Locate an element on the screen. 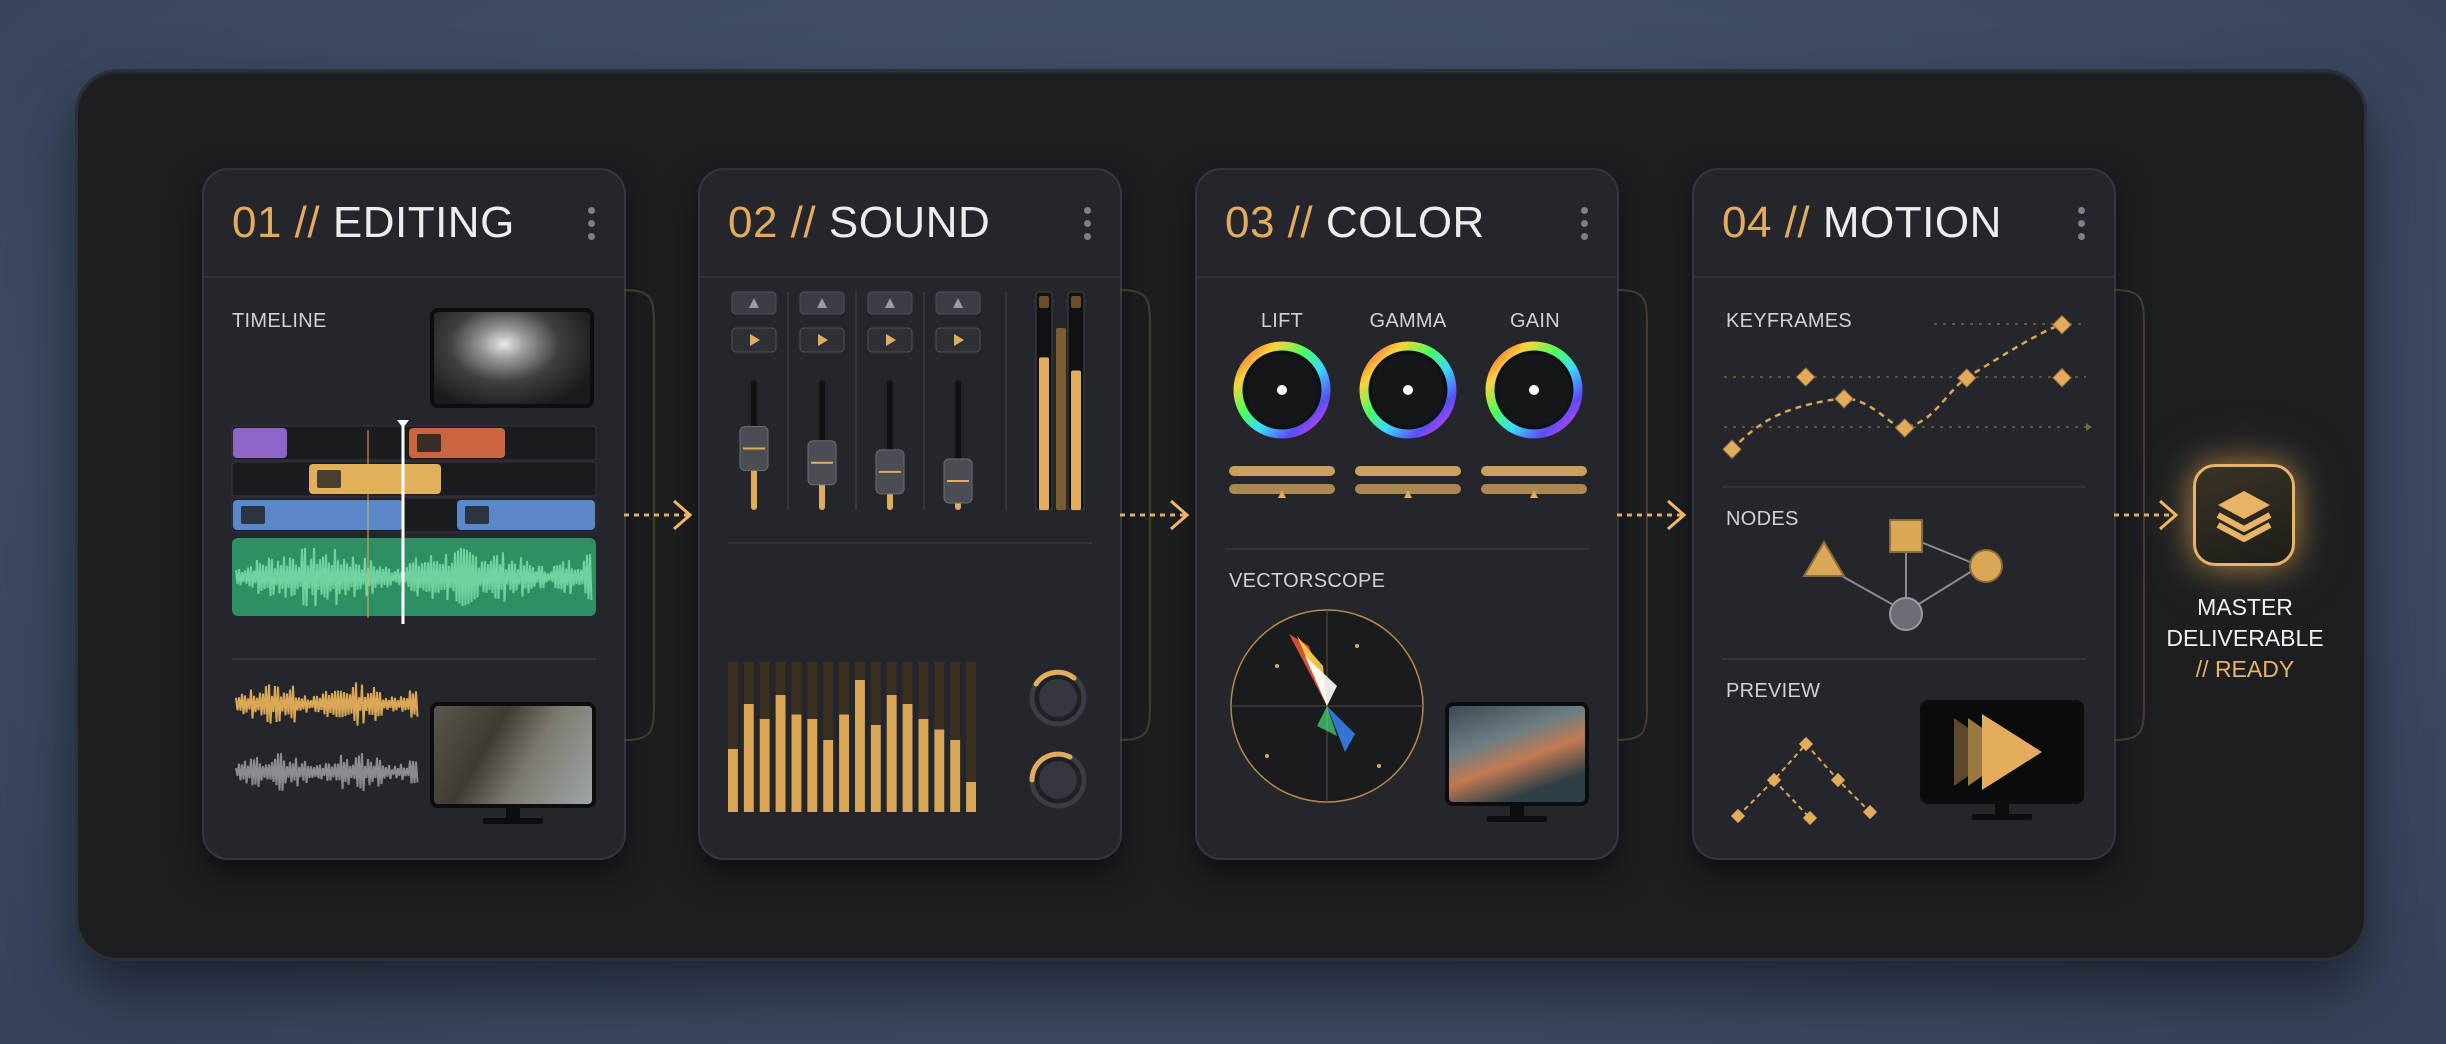  layers-icon is located at coordinates (2244, 515).